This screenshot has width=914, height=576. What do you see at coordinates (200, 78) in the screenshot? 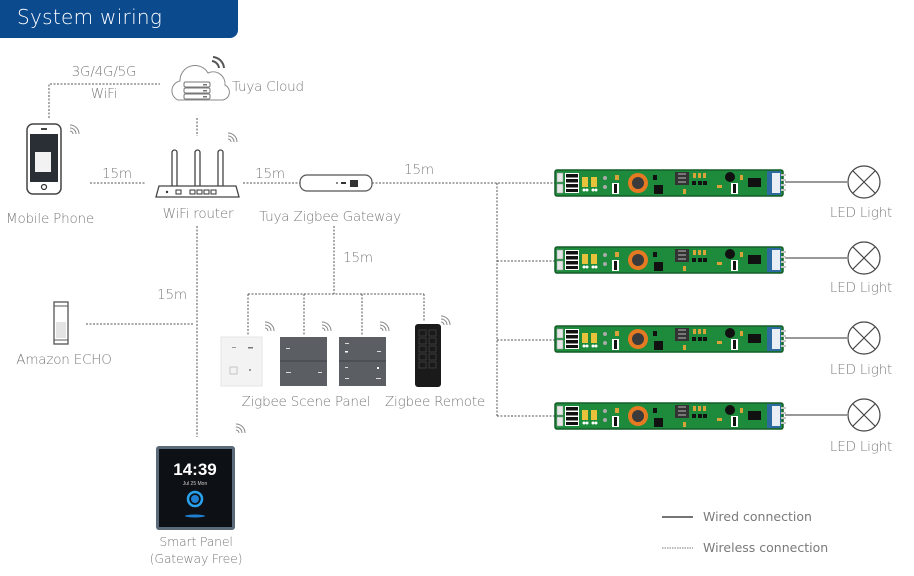
I see `cloud-server-icon` at bounding box center [200, 78].